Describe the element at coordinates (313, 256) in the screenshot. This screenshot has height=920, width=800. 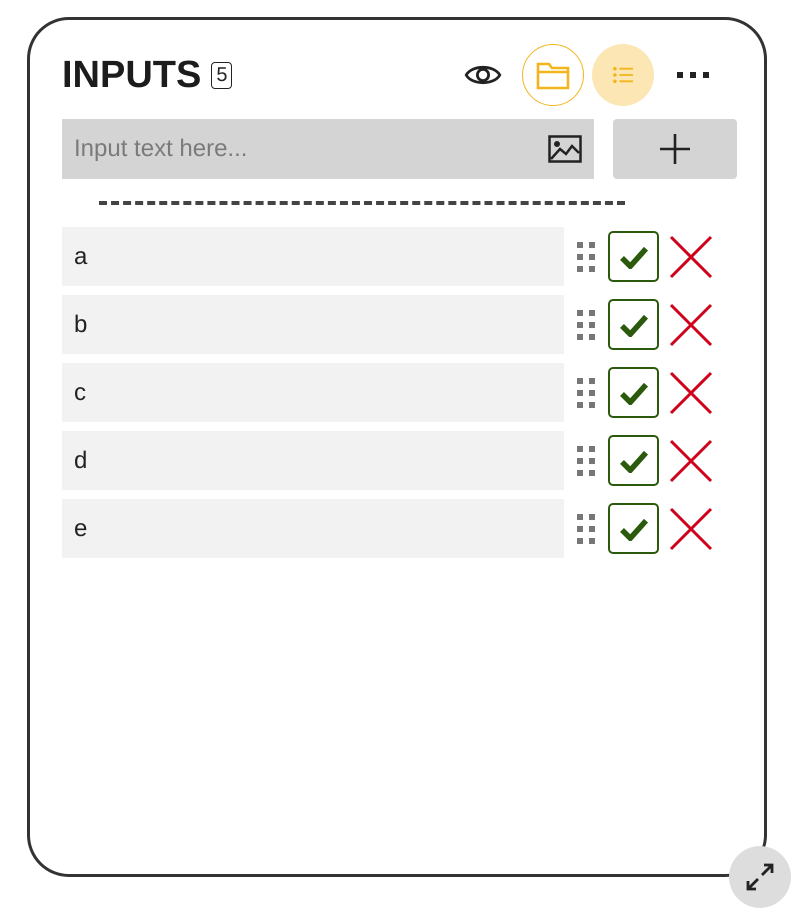
I see `item-field: a` at that location.